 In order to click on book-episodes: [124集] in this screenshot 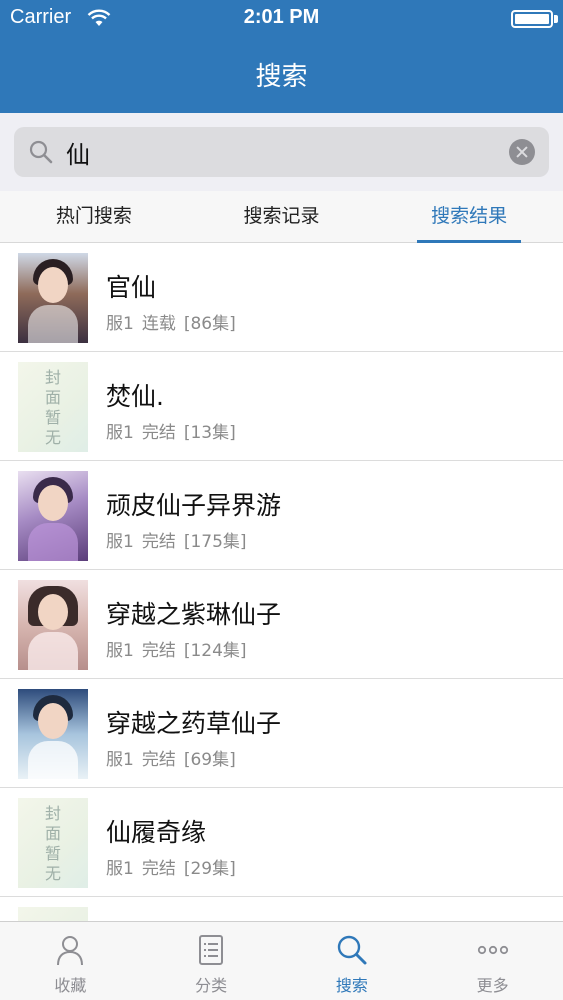, I will do `click(215, 651)`.